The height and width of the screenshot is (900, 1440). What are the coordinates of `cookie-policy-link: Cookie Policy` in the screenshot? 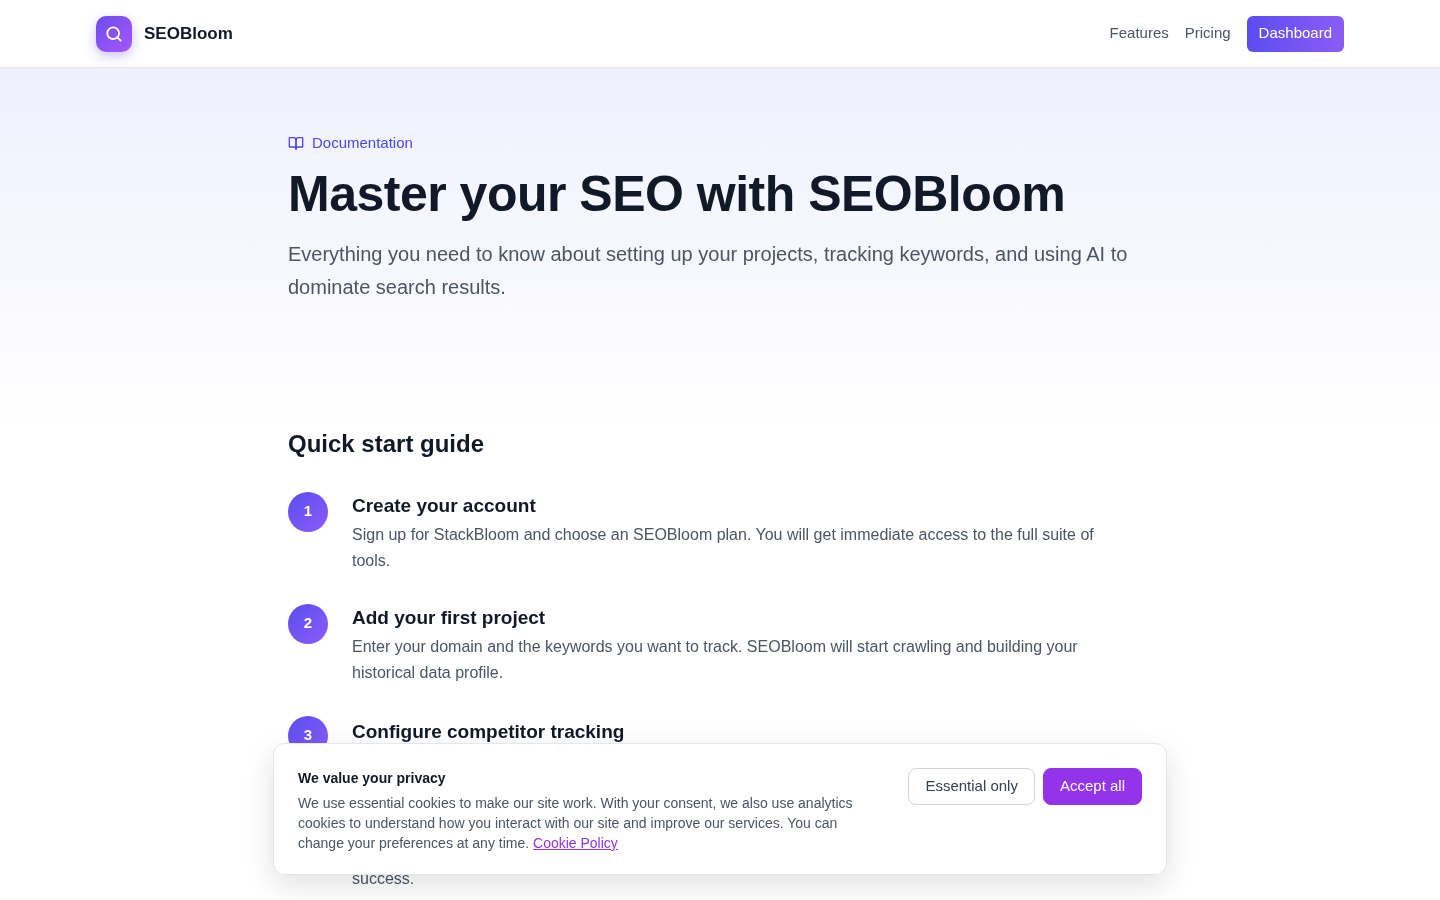 It's located at (575, 843).